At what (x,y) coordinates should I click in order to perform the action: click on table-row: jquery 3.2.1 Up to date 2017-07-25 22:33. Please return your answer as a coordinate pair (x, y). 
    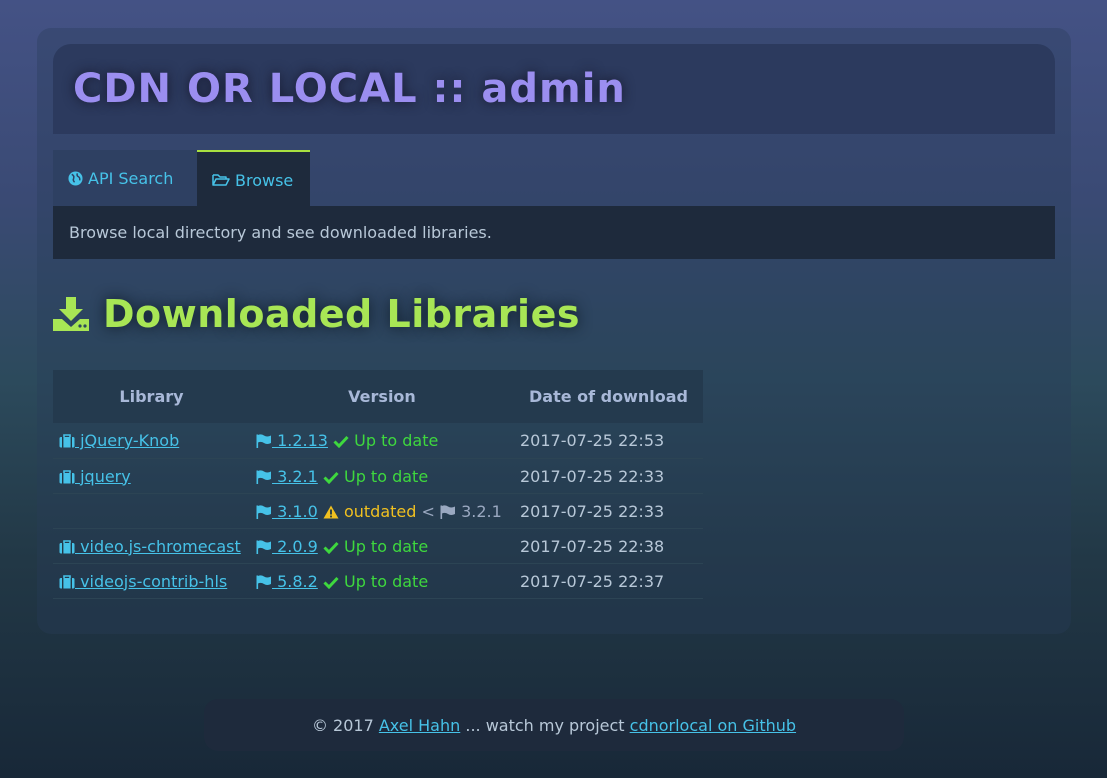
    Looking at the image, I should click on (378, 476).